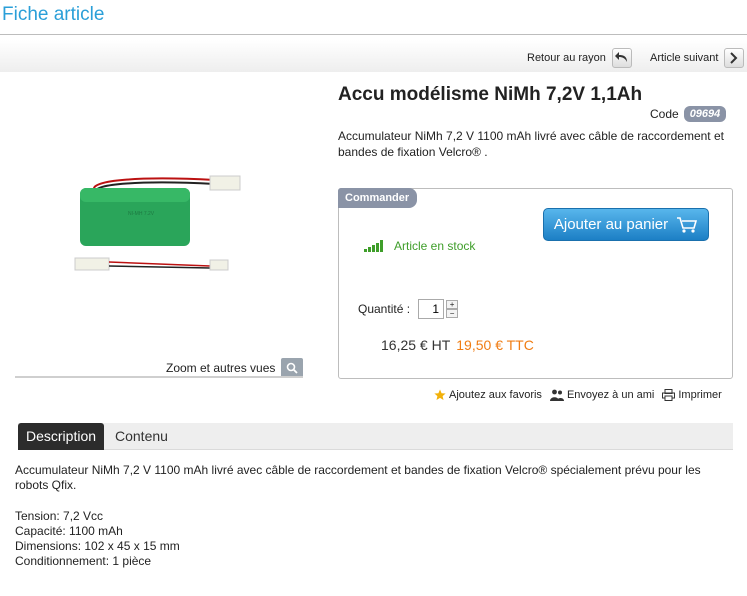  I want to click on send-to-friend-link: Envoyez à un ami, so click(602, 395).